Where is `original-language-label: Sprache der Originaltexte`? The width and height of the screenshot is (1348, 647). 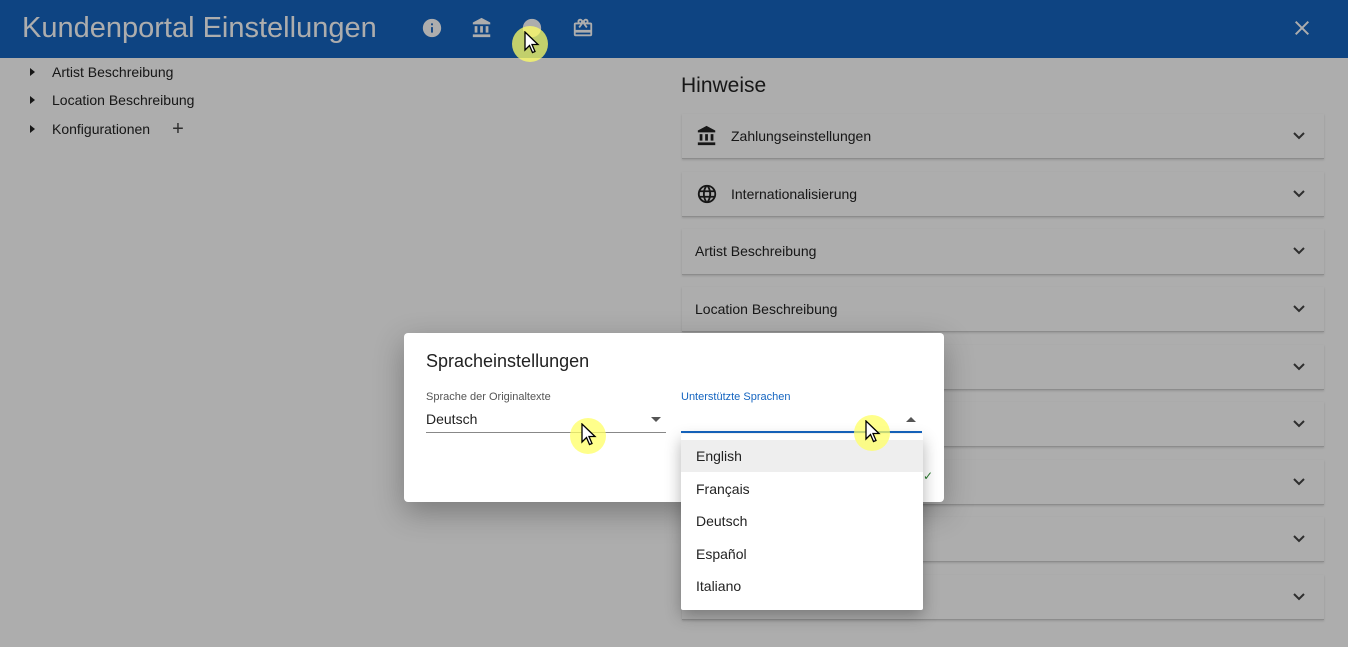
original-language-label: Sprache der Originaltexte is located at coordinates (488, 397).